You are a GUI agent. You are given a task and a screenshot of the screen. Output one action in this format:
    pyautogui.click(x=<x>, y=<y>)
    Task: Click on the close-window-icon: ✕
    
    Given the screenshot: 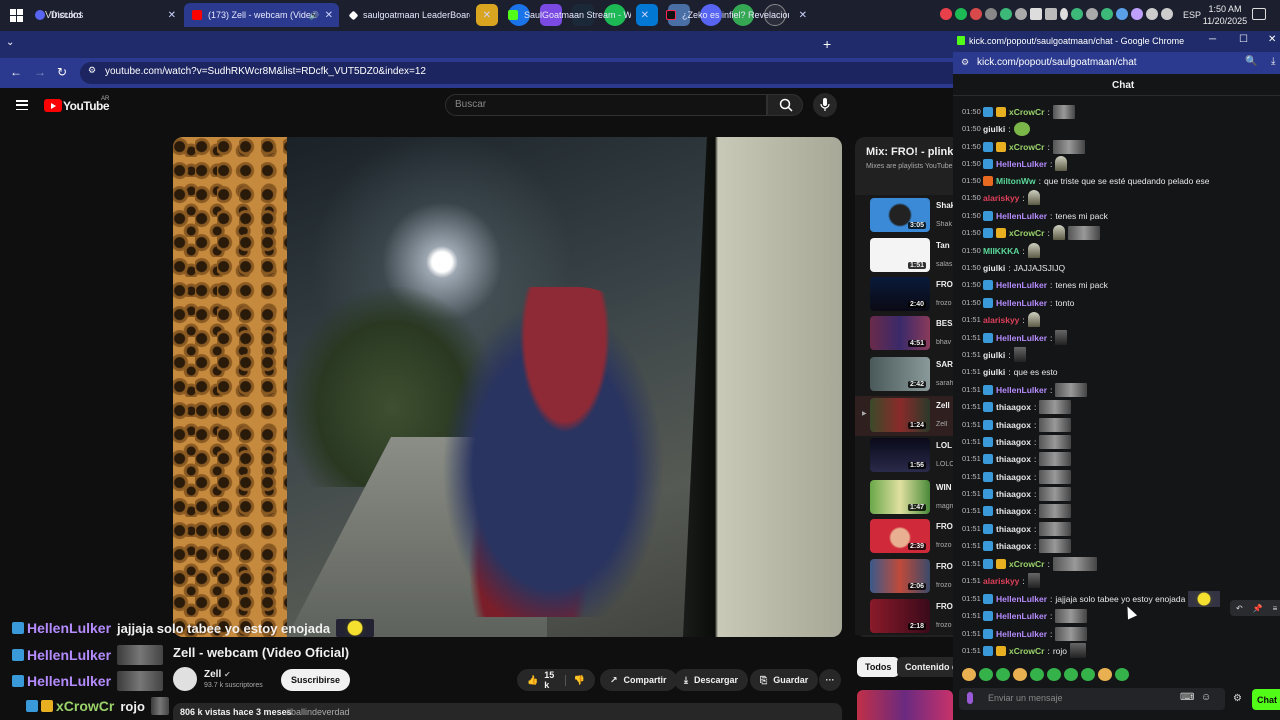 What is the action you would take?
    pyautogui.click(x=1272, y=39)
    